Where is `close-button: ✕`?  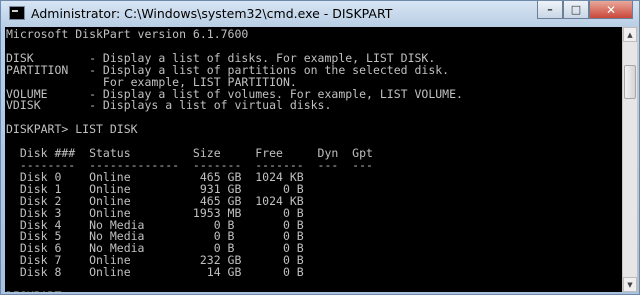 close-button: ✕ is located at coordinates (611, 10).